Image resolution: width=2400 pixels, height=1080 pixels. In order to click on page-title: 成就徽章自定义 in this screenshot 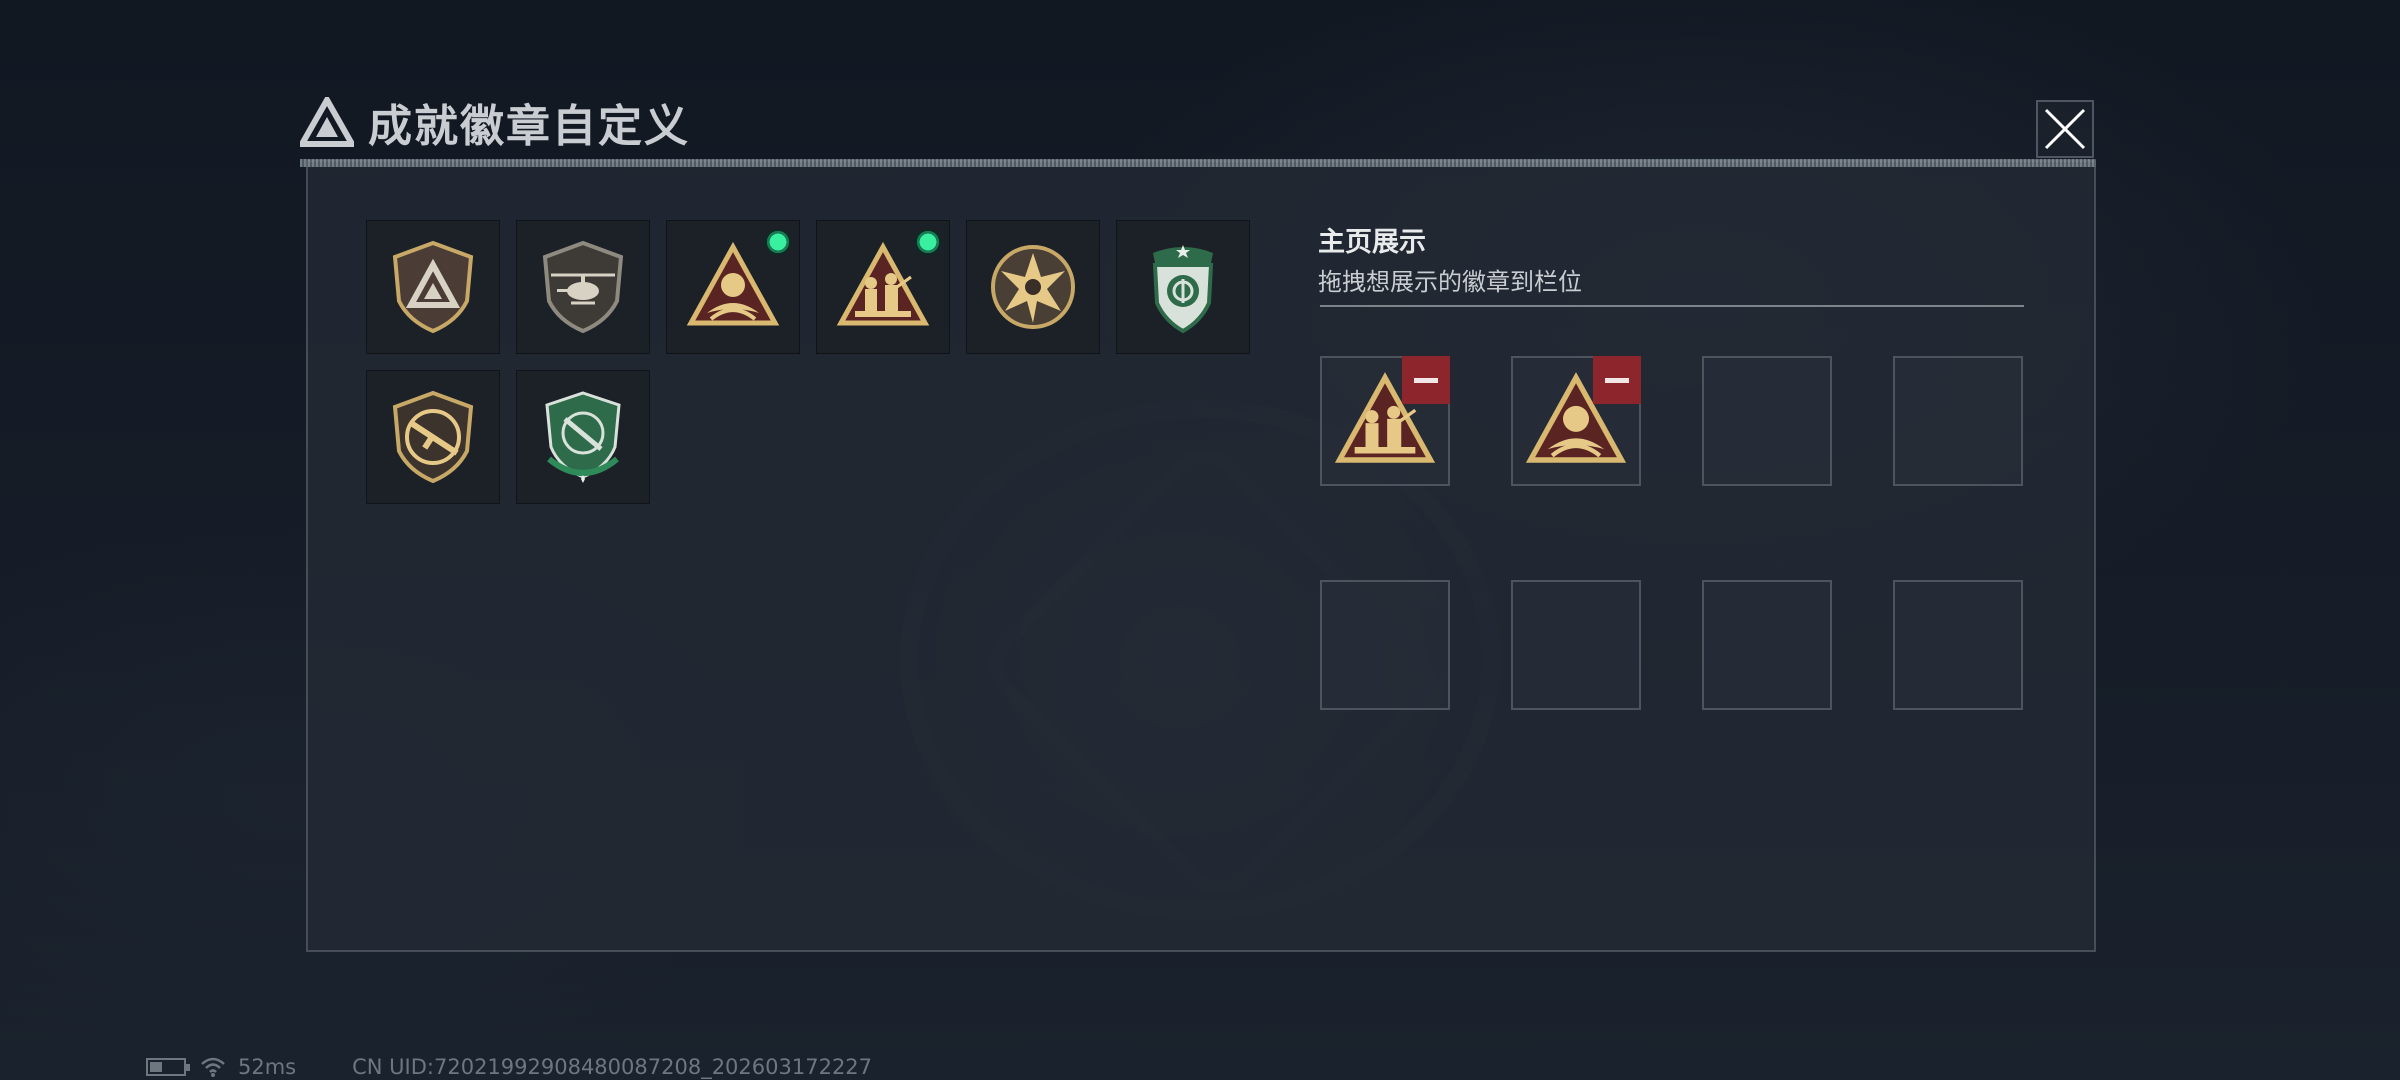, I will do `click(529, 126)`.